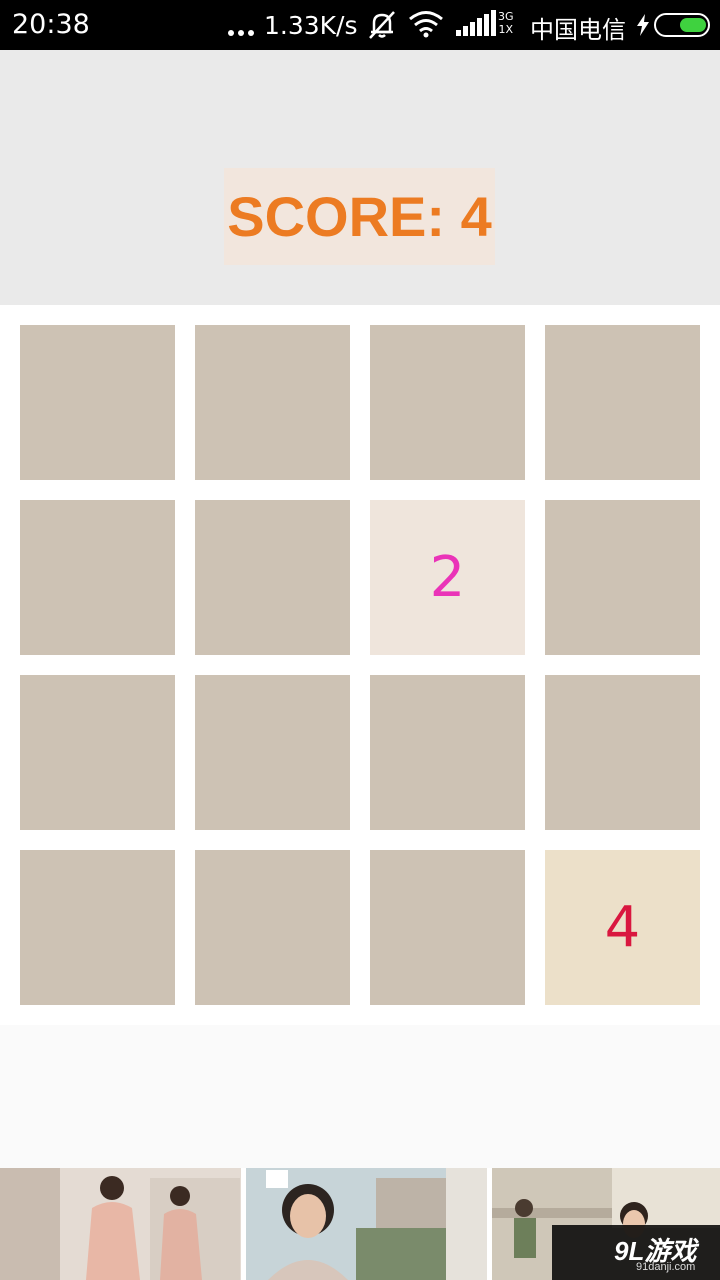 This screenshot has height=1280, width=720. What do you see at coordinates (360, 1096) in the screenshot?
I see `bottom-empty-area` at bounding box center [360, 1096].